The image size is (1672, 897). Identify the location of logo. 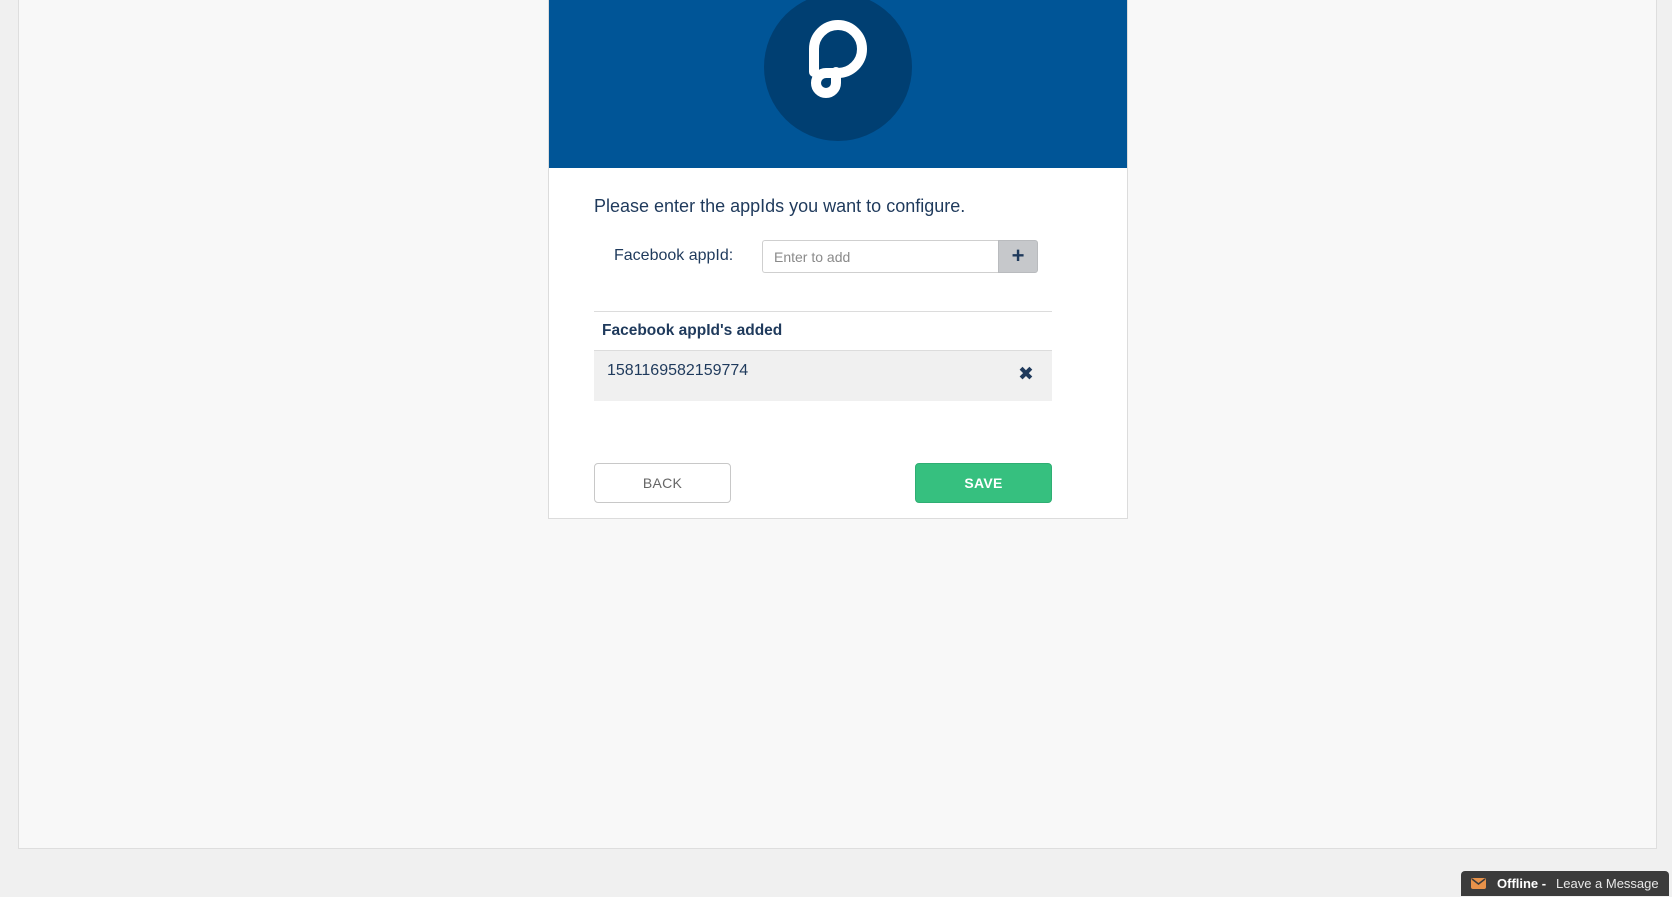
(838, 70).